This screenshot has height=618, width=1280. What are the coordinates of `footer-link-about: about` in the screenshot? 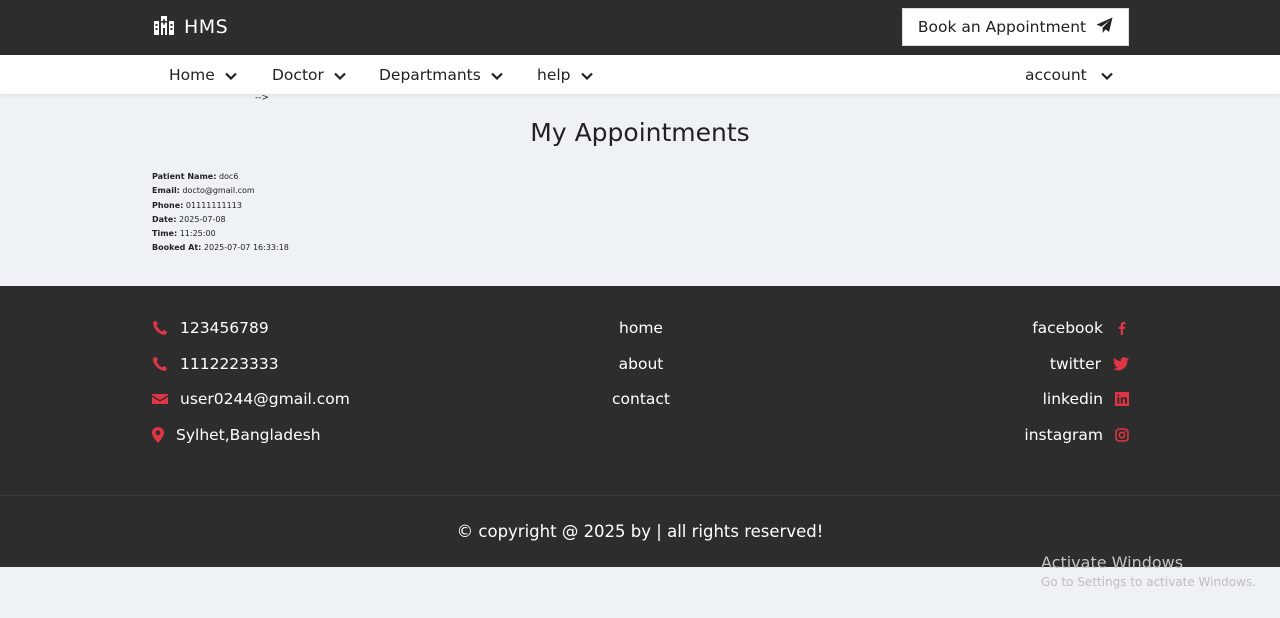 It's located at (641, 364).